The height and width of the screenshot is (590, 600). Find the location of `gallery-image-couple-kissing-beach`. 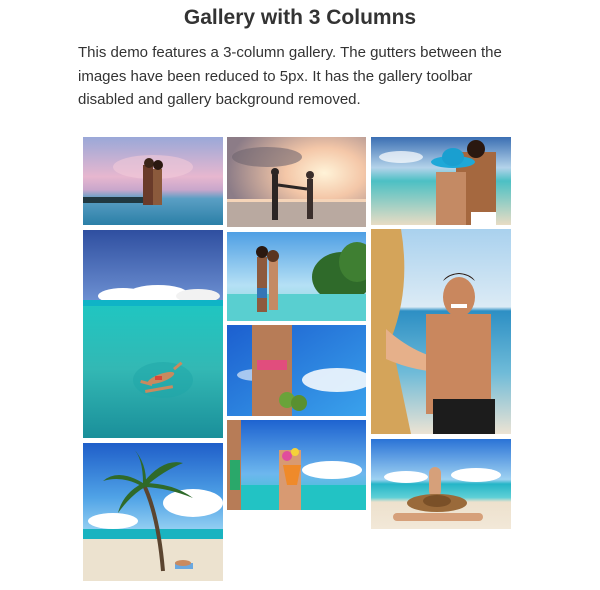

gallery-image-couple-kissing-beach is located at coordinates (296, 276).